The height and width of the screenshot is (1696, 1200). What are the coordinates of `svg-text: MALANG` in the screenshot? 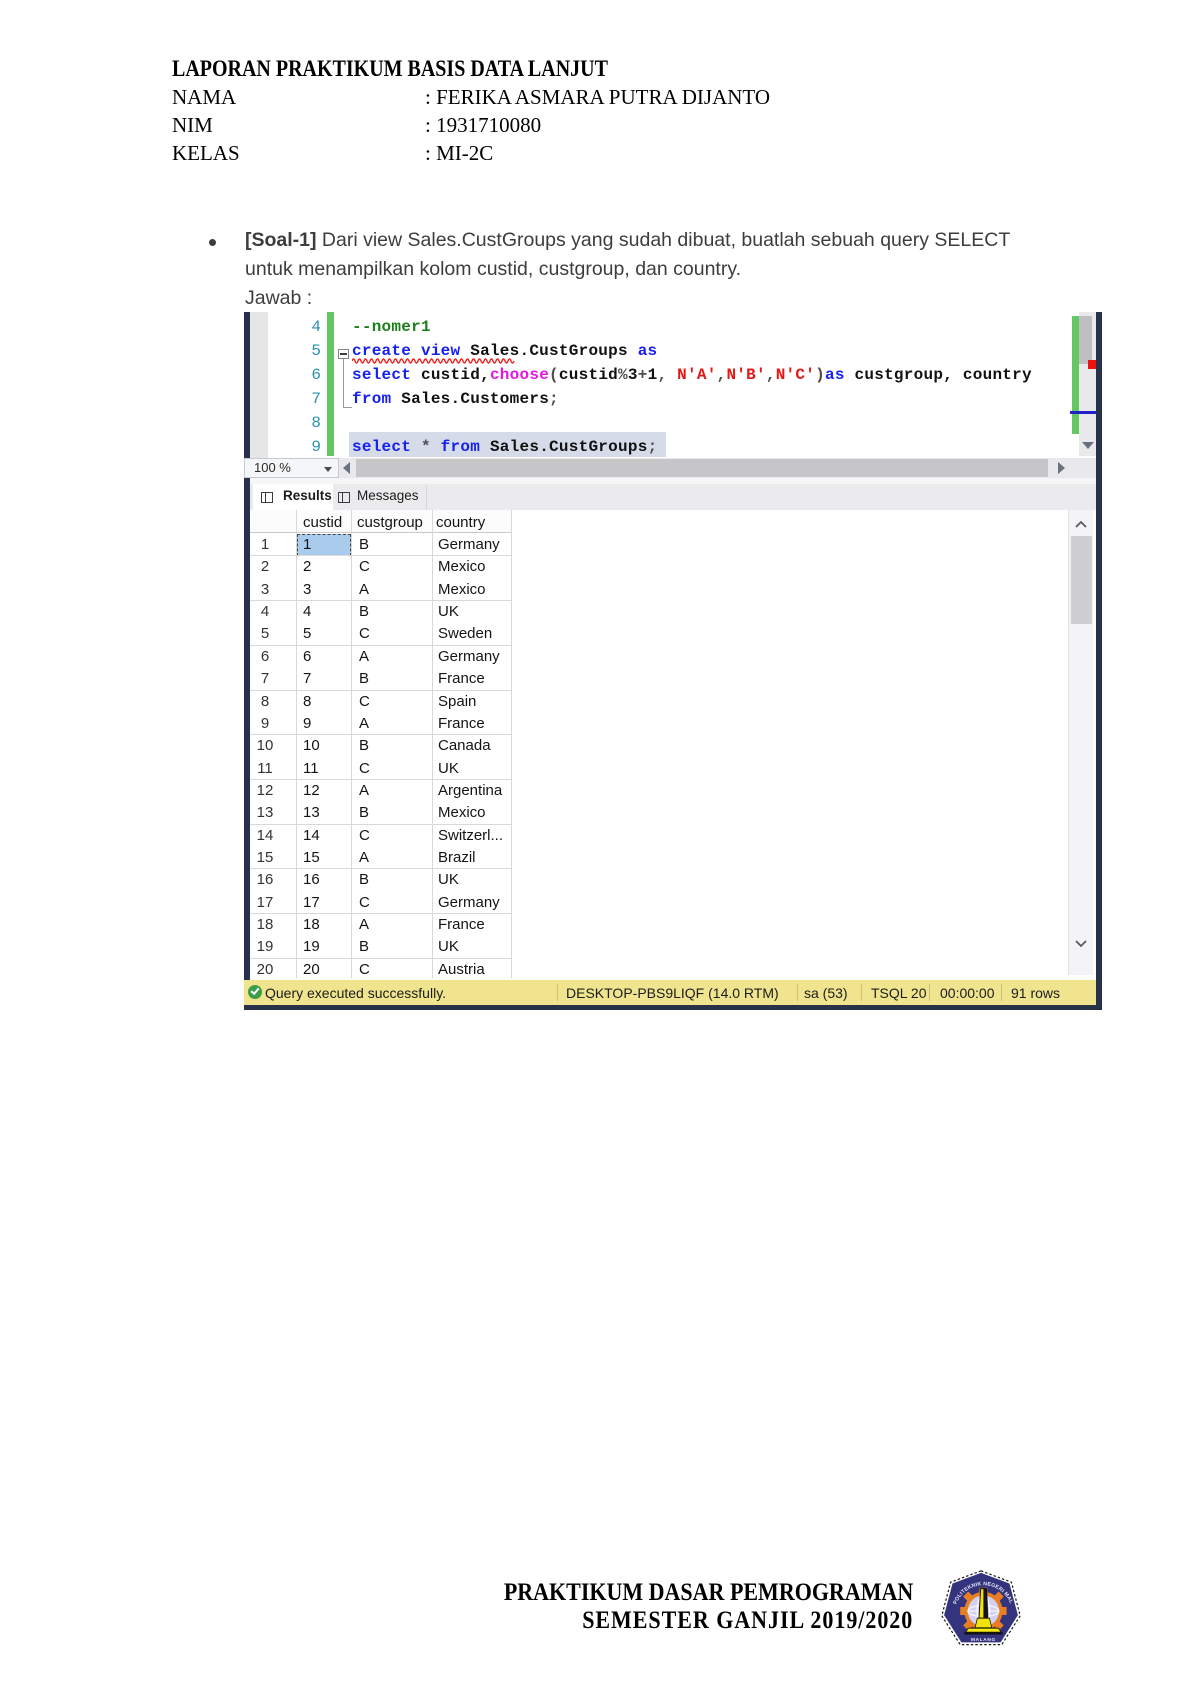 It's located at (983, 1640).